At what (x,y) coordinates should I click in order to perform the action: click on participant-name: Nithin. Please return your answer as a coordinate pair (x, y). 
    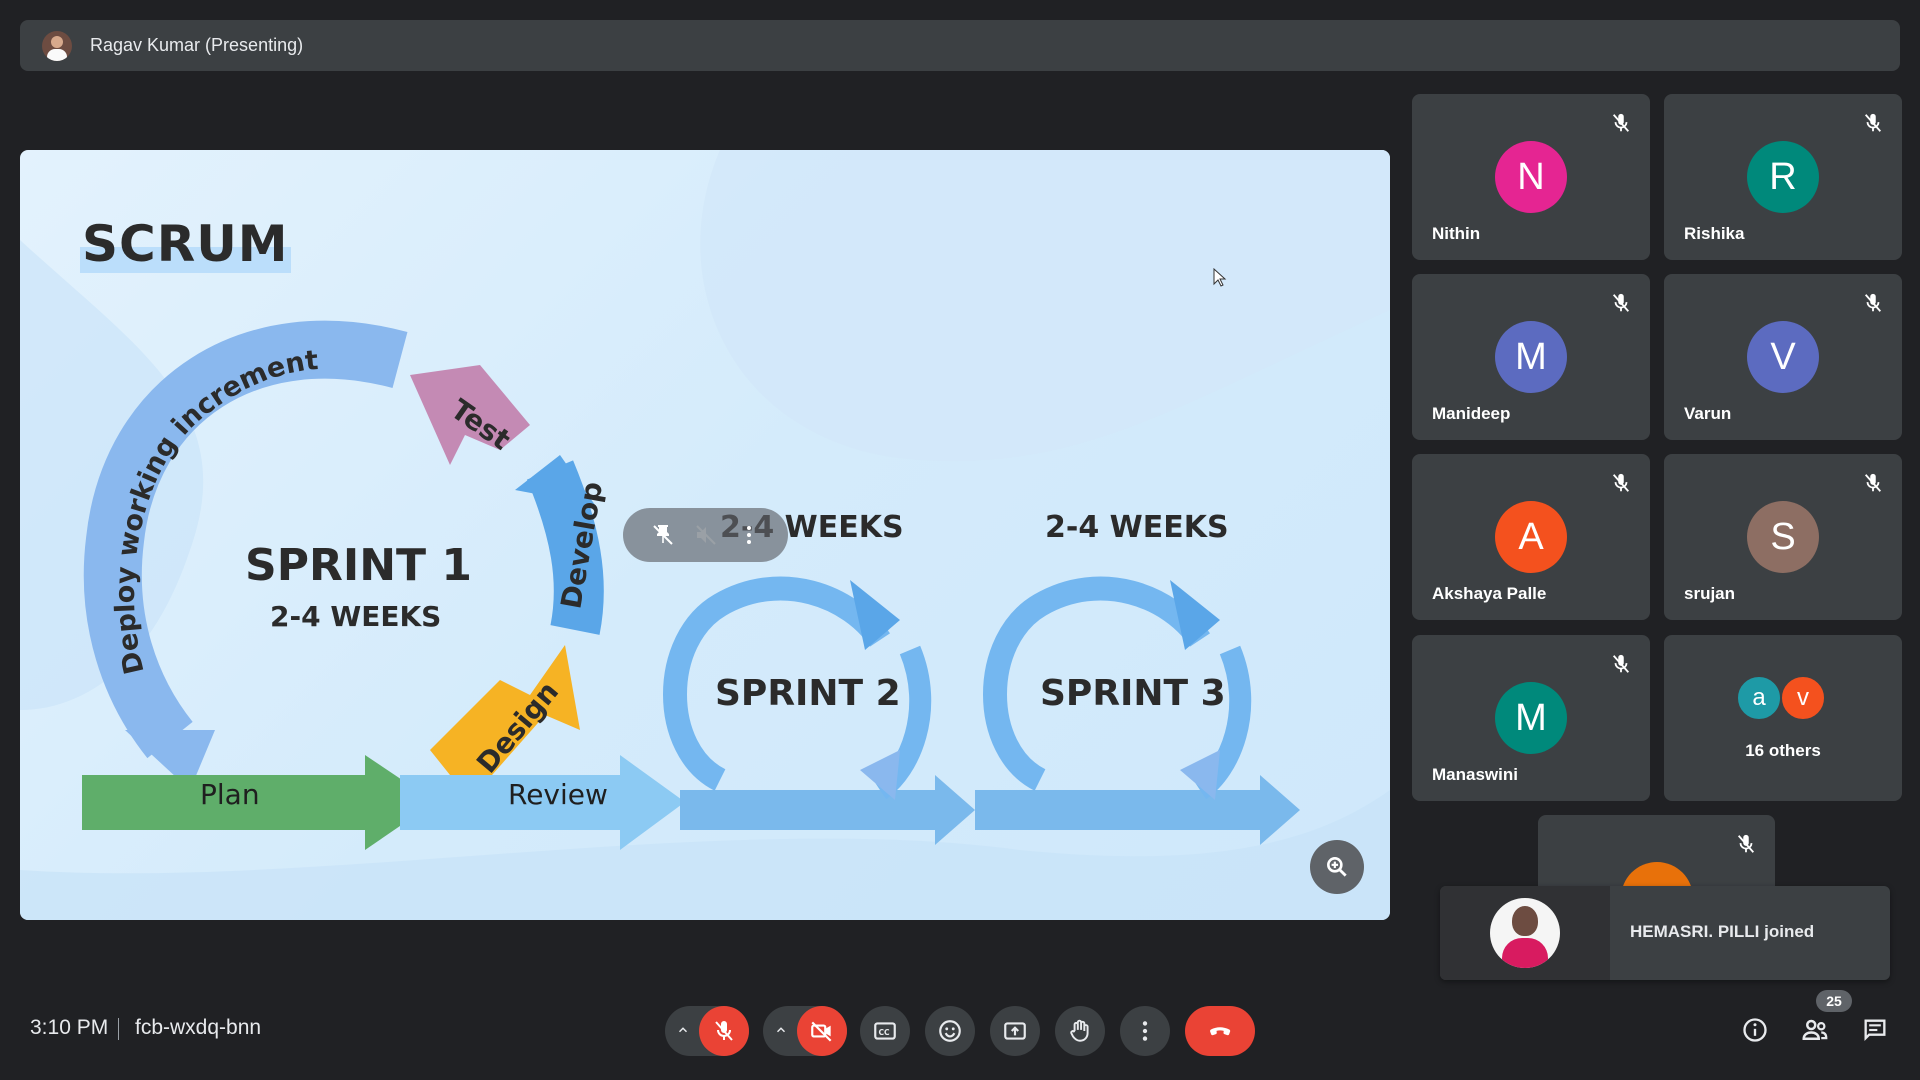
    Looking at the image, I should click on (1456, 233).